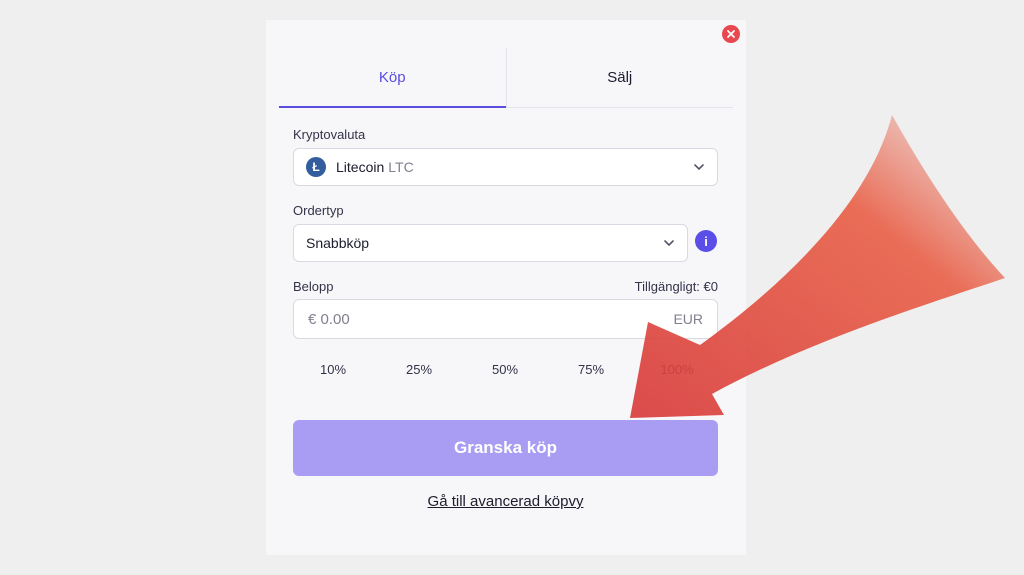 This screenshot has height=575, width=1024. What do you see at coordinates (419, 372) in the screenshot?
I see `percent-25-button: 25%` at bounding box center [419, 372].